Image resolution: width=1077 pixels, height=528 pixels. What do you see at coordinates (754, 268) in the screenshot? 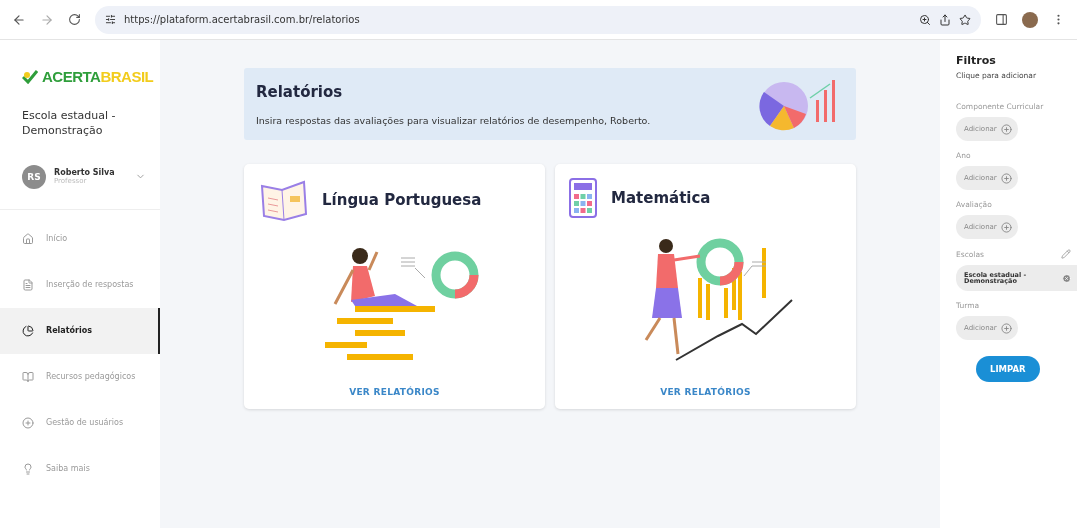
I see `callout-lines` at bounding box center [754, 268].